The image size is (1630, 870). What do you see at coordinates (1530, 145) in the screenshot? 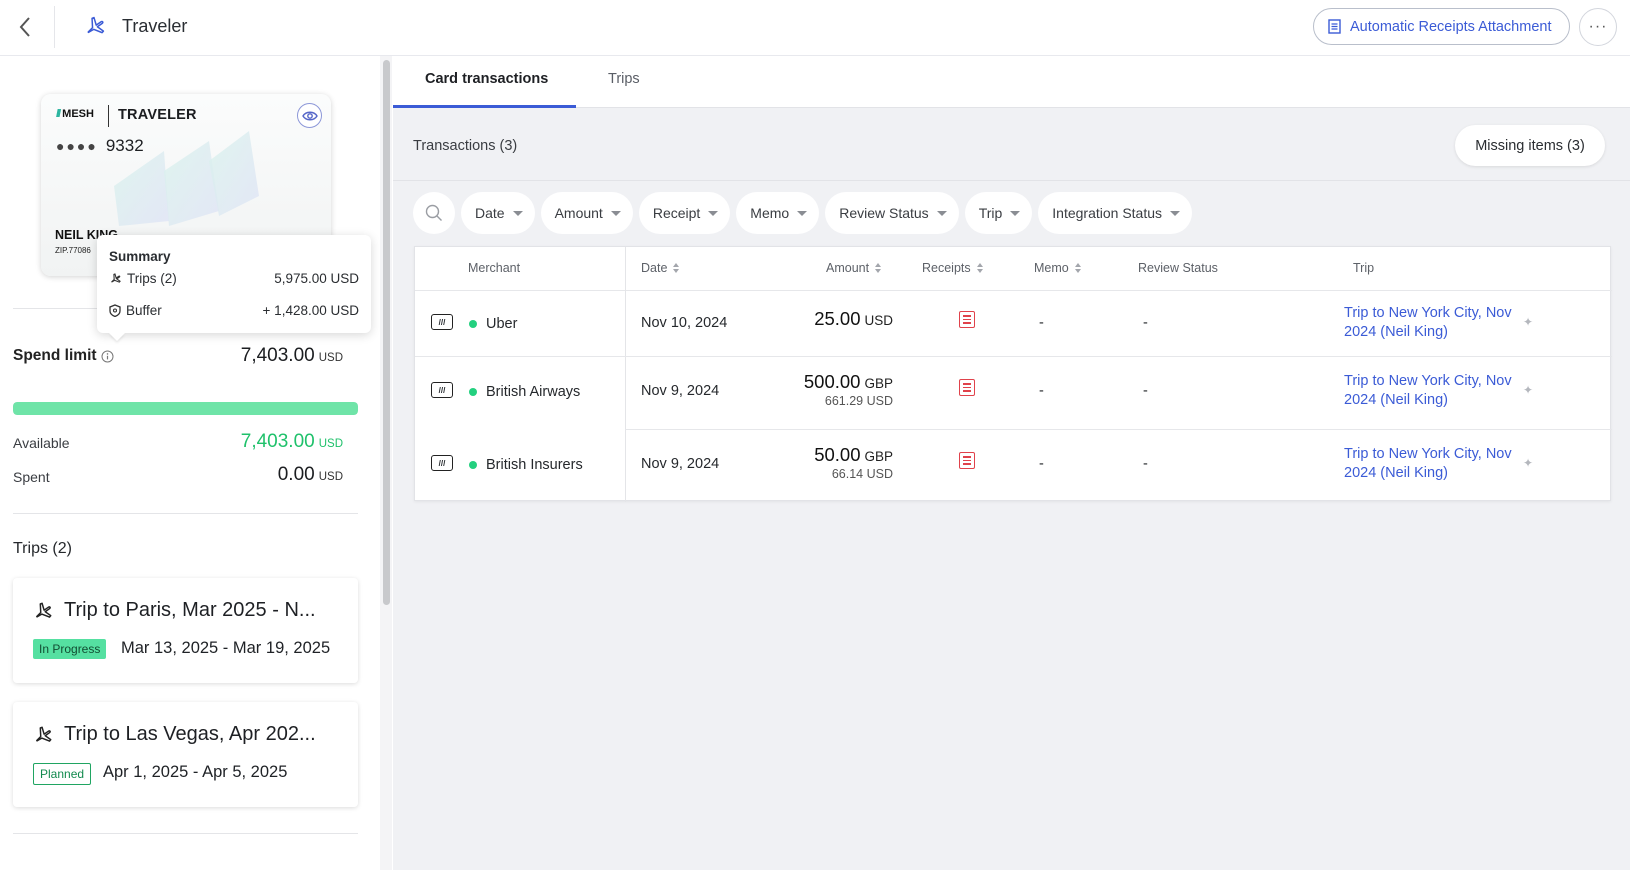
I see `missing-items-button: Missing items (3)` at bounding box center [1530, 145].